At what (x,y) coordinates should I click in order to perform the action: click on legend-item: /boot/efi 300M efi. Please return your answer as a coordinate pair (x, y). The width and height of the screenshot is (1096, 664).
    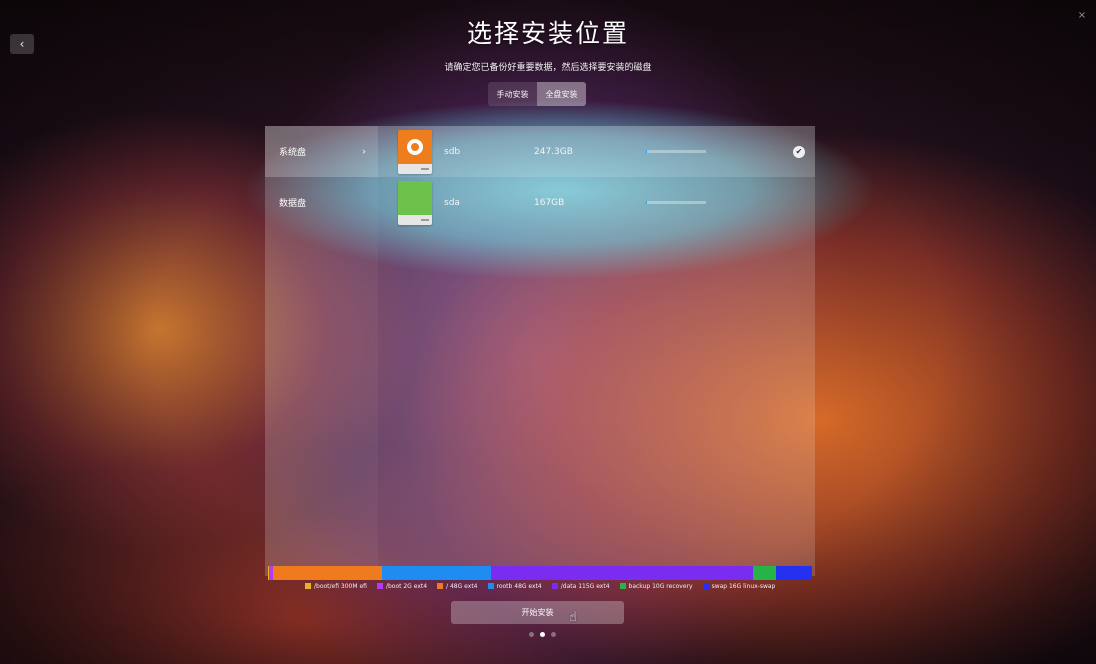
    Looking at the image, I should click on (336, 586).